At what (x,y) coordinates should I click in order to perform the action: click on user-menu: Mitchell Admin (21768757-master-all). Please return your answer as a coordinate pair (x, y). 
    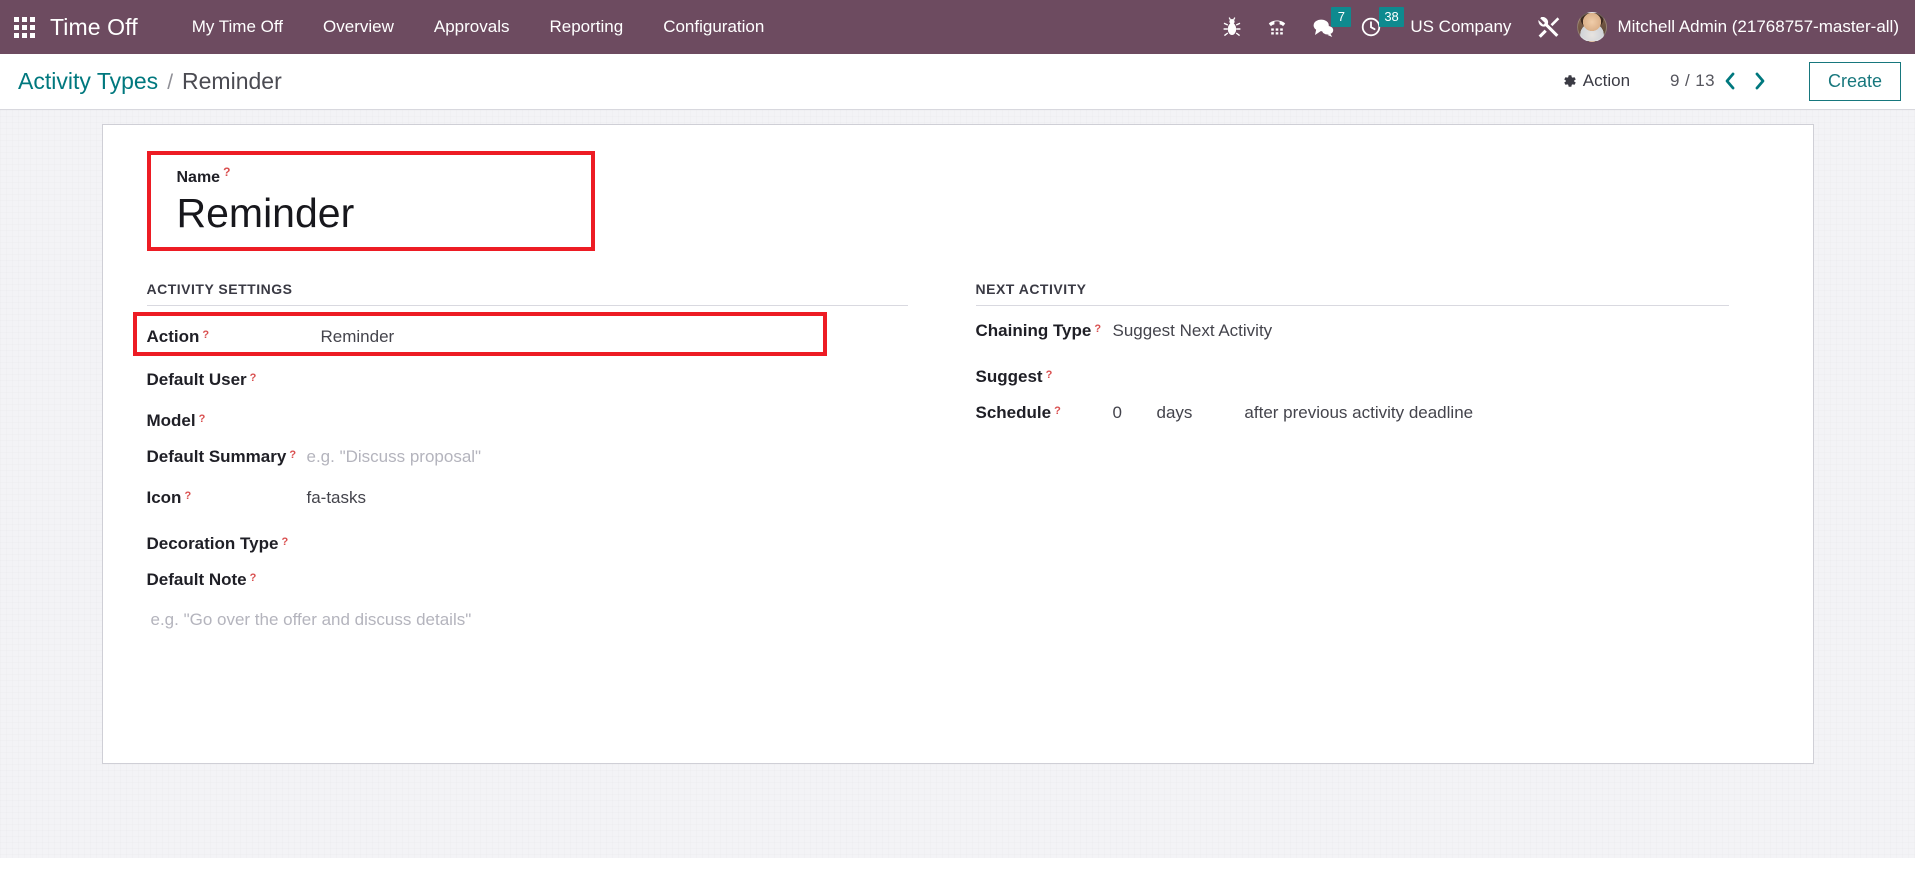
    Looking at the image, I should click on (1739, 27).